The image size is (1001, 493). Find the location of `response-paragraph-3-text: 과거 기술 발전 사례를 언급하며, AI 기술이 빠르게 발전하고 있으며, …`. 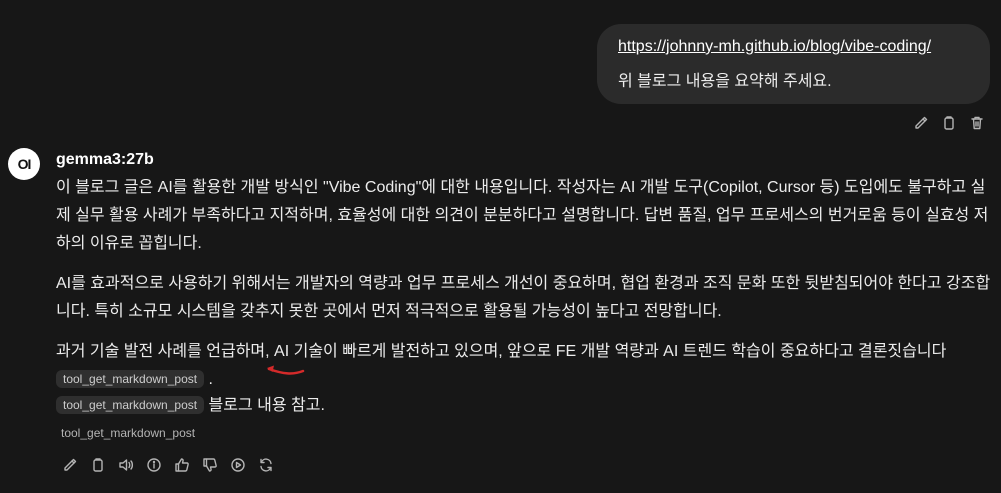

response-paragraph-3-text: 과거 기술 발전 사례를 언급하며, AI 기술이 빠르게 발전하고 있으며, … is located at coordinates (501, 351).